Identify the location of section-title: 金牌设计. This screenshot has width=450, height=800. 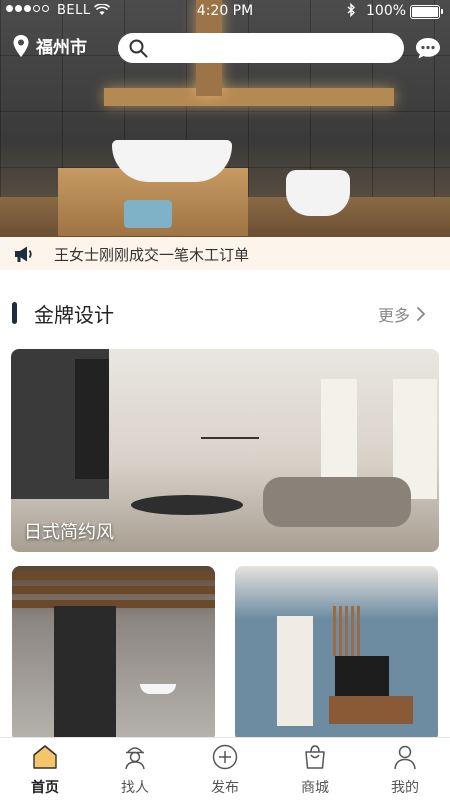
(74, 315).